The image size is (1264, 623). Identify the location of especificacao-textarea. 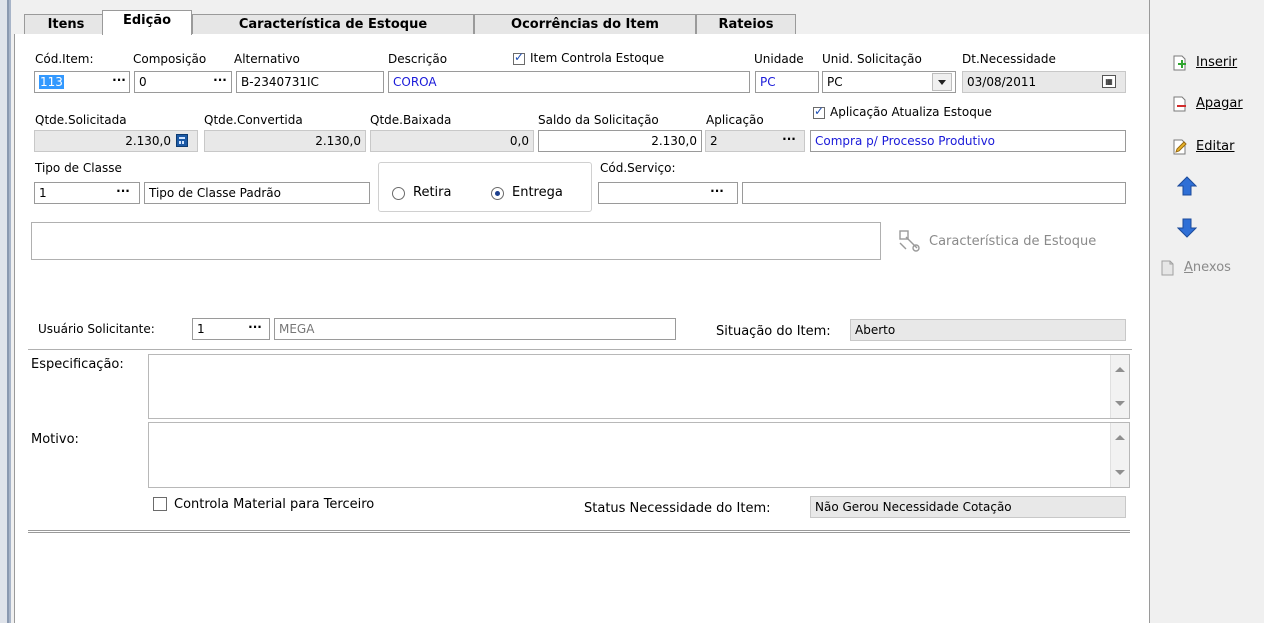
(639, 386).